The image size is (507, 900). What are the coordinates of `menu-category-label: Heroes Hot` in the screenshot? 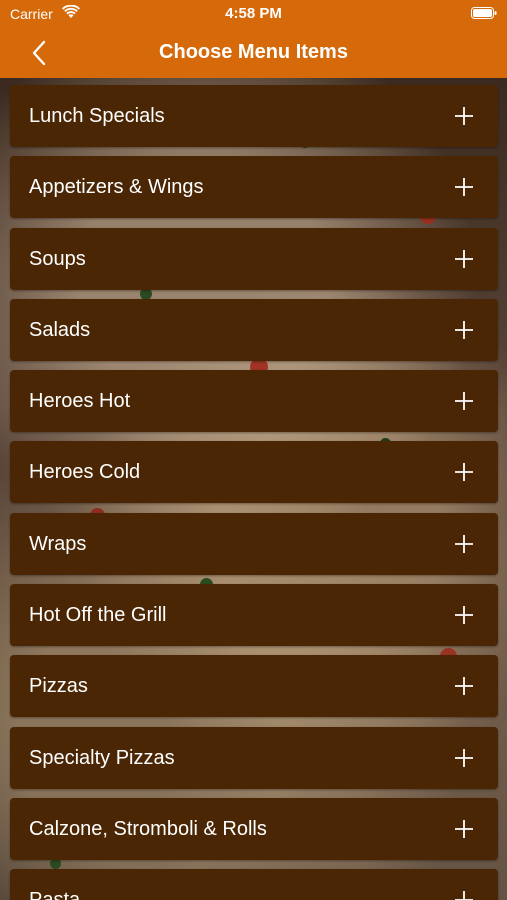 It's located at (80, 401).